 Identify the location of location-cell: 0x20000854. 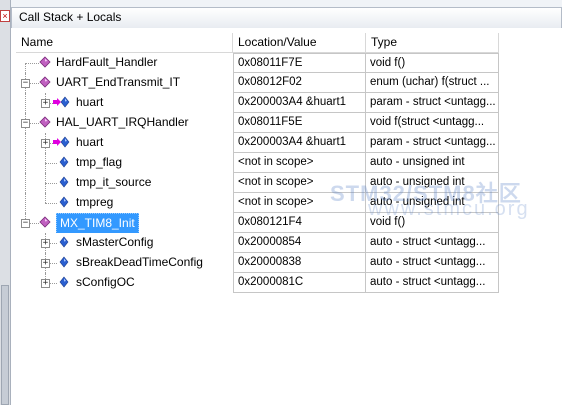
(299, 243).